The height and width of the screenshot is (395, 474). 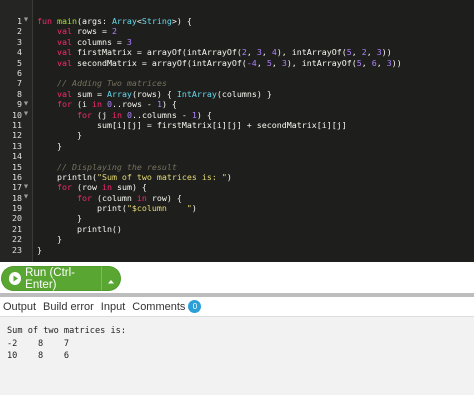 What do you see at coordinates (255, 177) in the screenshot?
I see `code-line: println("Sum of two matrices is: ")` at bounding box center [255, 177].